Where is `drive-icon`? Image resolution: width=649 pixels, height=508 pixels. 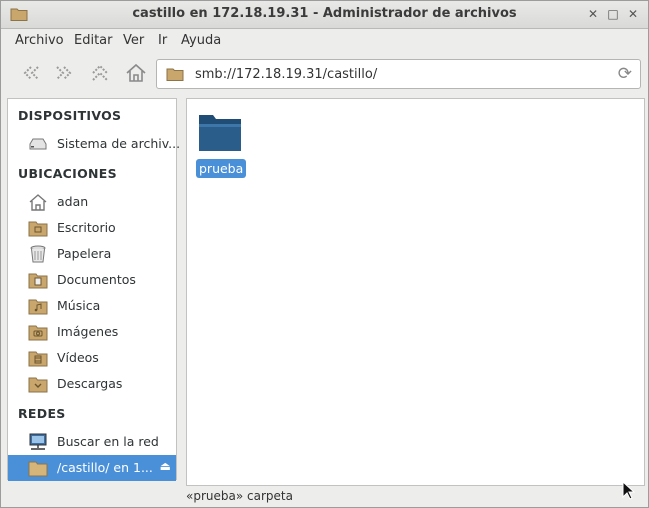
drive-icon is located at coordinates (38, 144).